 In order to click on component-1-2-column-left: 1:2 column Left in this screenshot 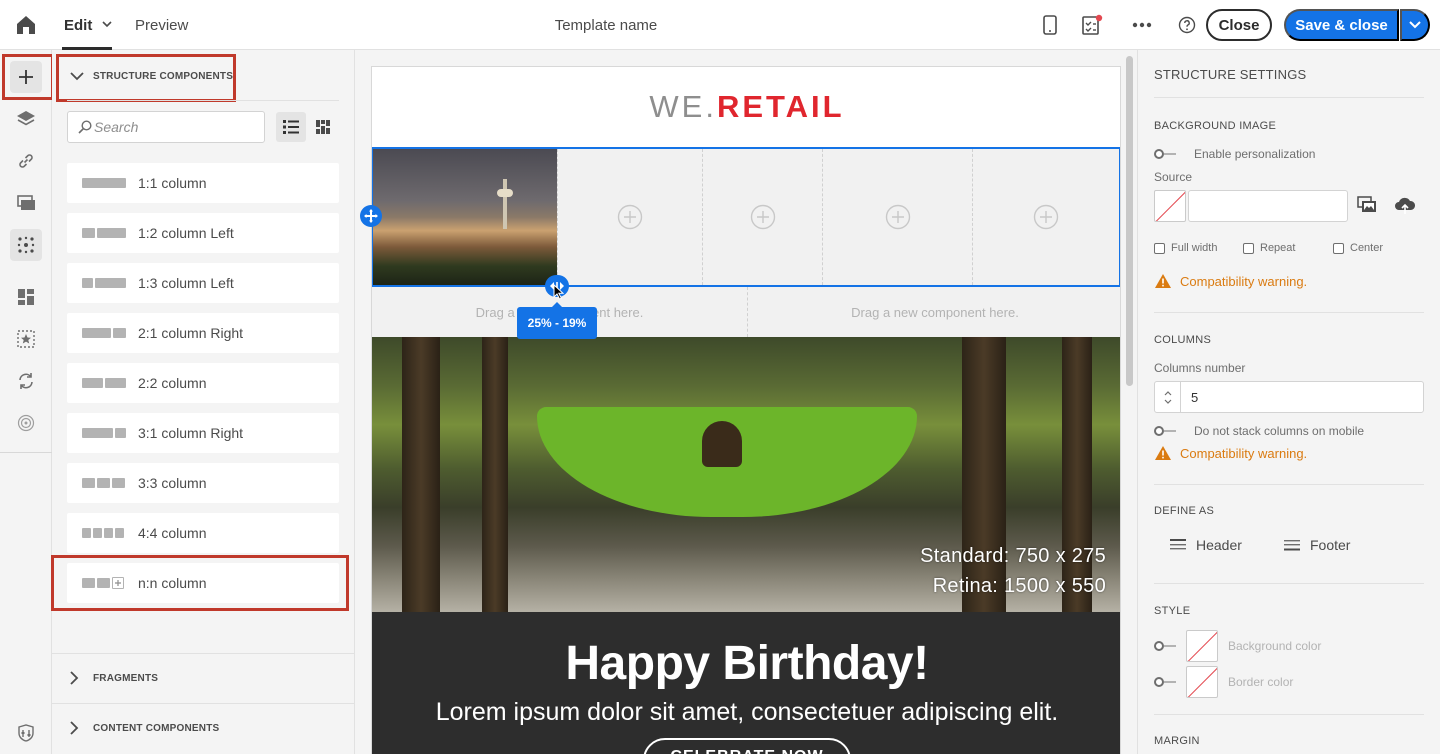, I will do `click(203, 233)`.